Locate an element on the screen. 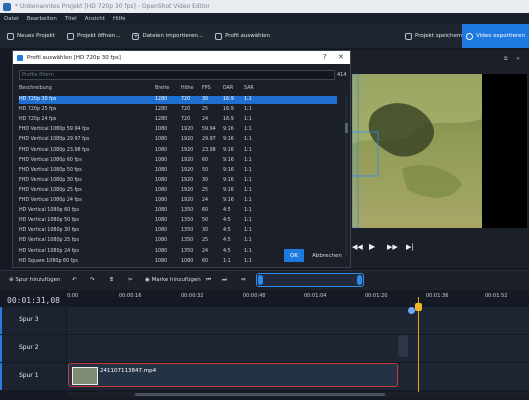 The image size is (529, 400). menu-view: Ansicht is located at coordinates (95, 19).